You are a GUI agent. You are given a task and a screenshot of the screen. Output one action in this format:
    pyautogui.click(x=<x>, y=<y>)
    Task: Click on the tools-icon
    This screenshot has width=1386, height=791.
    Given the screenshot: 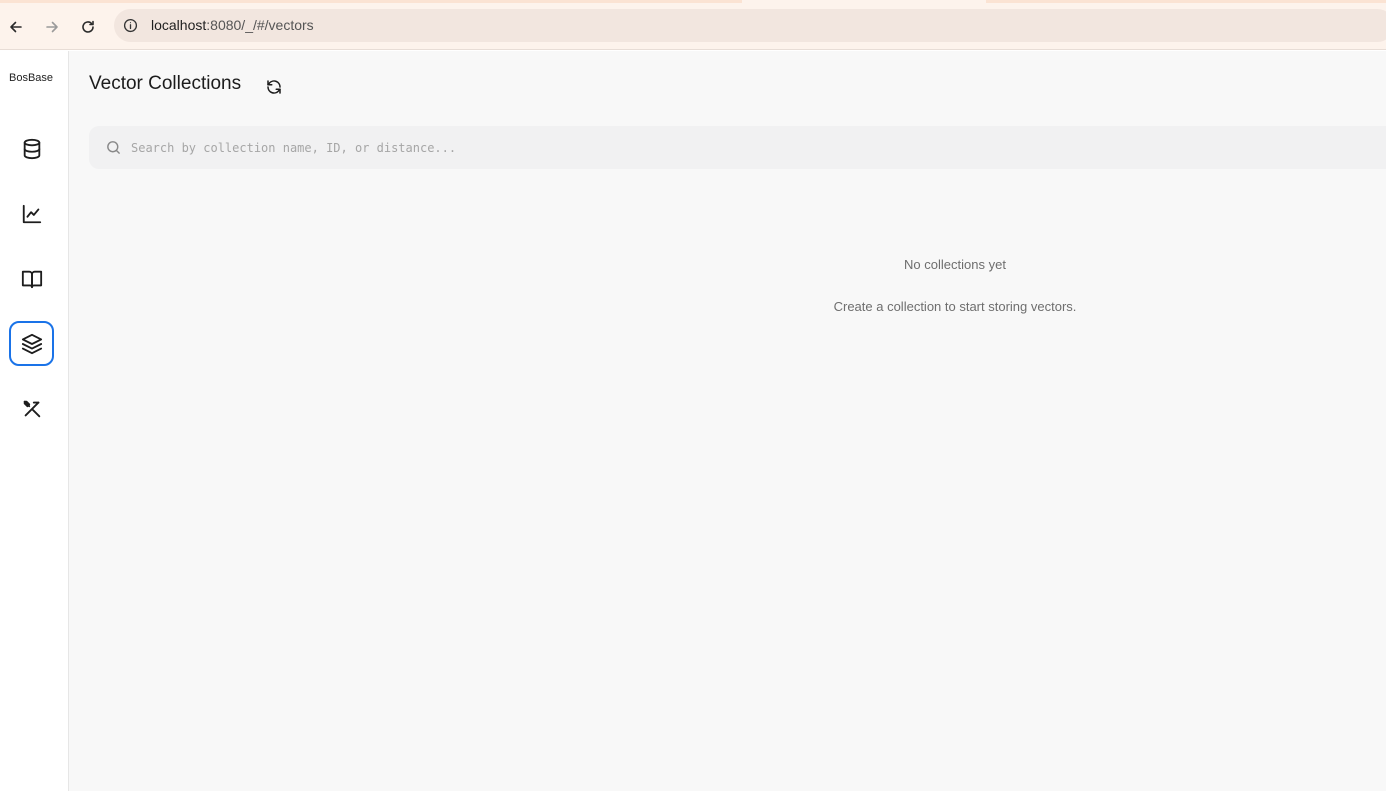 What is the action you would take?
    pyautogui.click(x=31, y=408)
    